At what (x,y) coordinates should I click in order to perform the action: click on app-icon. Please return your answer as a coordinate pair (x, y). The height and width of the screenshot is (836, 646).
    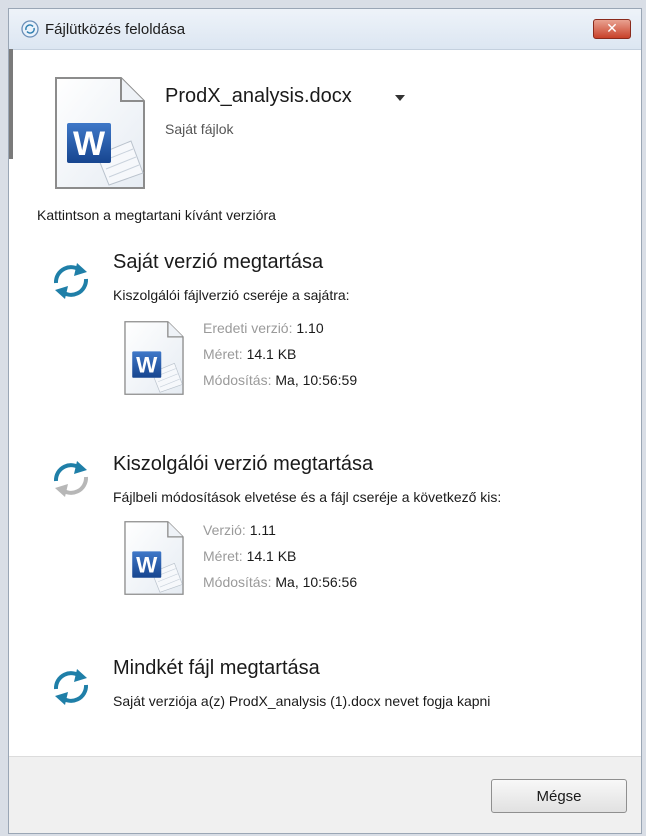
    Looking at the image, I should click on (30, 29).